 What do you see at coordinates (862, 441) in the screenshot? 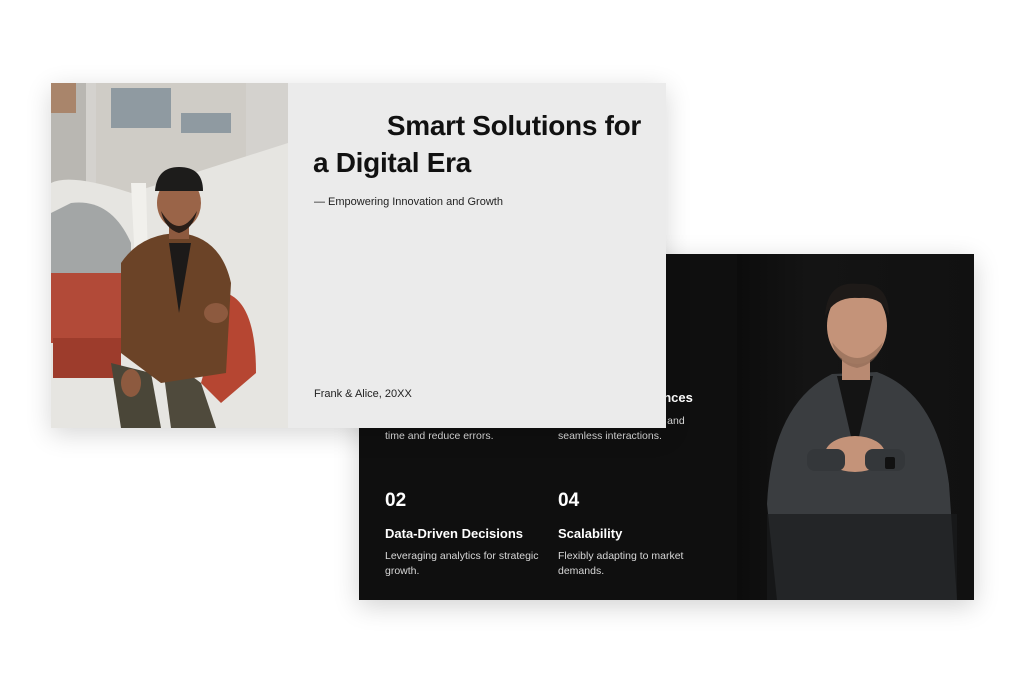
I see `man-in-blazer-illustration` at bounding box center [862, 441].